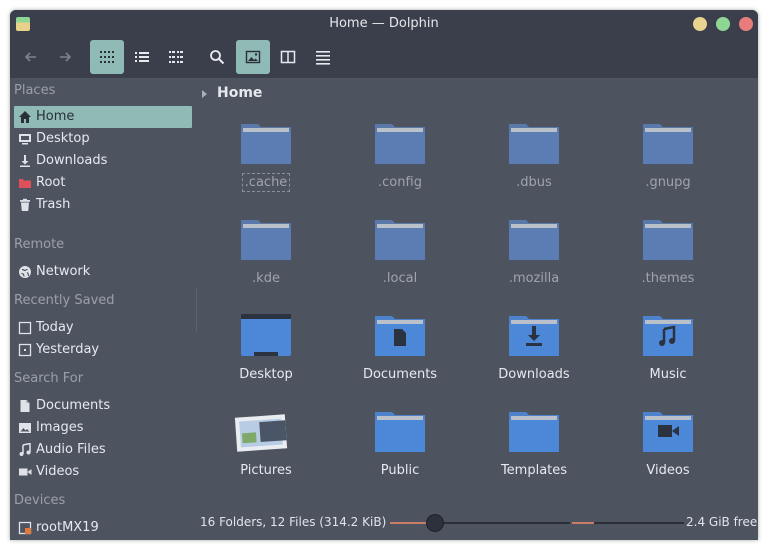 The image size is (768, 548). Describe the element at coordinates (103, 350) in the screenshot. I see `sidebar-item-yesterday: Yesterday` at that location.